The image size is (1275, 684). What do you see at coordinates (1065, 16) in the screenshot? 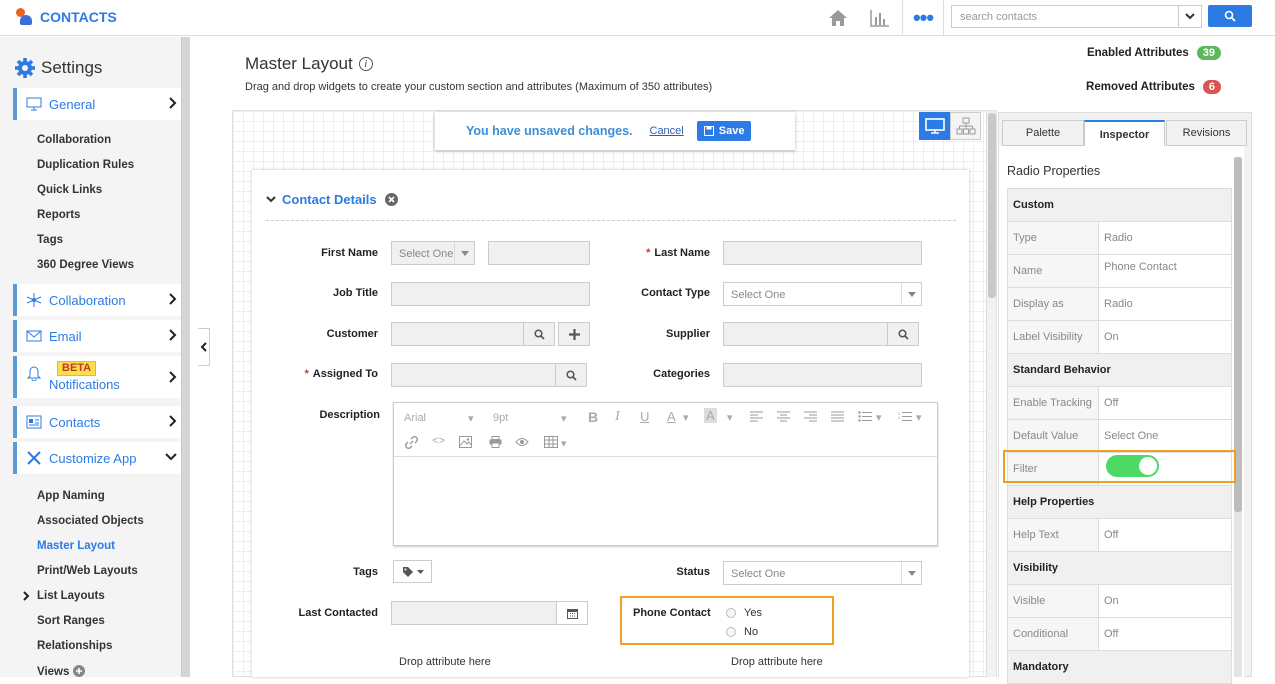
I see `search-input` at bounding box center [1065, 16].